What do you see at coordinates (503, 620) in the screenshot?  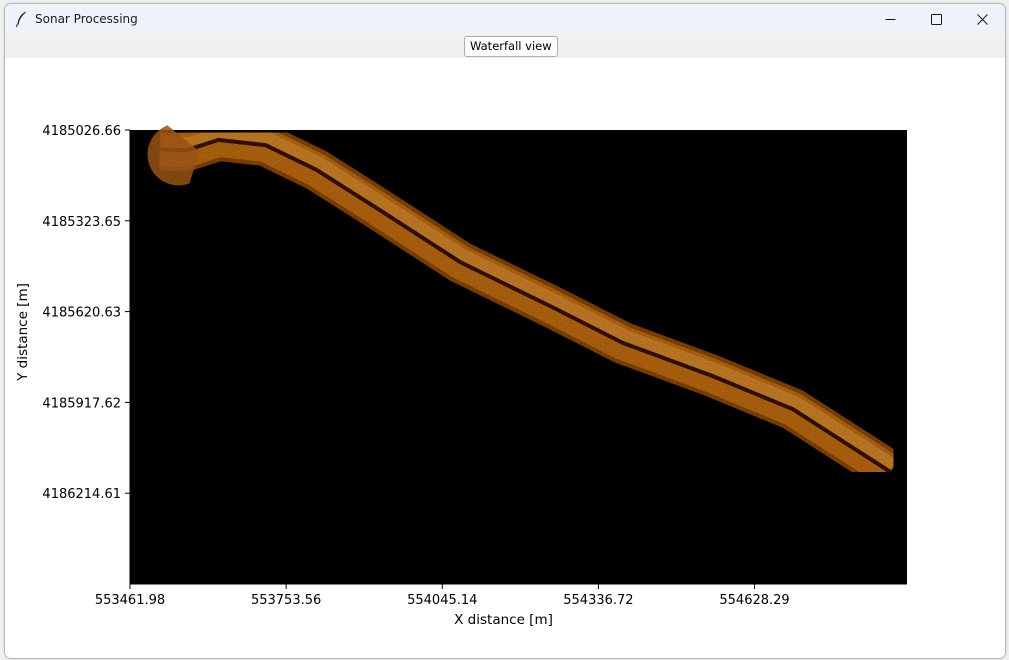 I see `x-axis-label: X distance [m]` at bounding box center [503, 620].